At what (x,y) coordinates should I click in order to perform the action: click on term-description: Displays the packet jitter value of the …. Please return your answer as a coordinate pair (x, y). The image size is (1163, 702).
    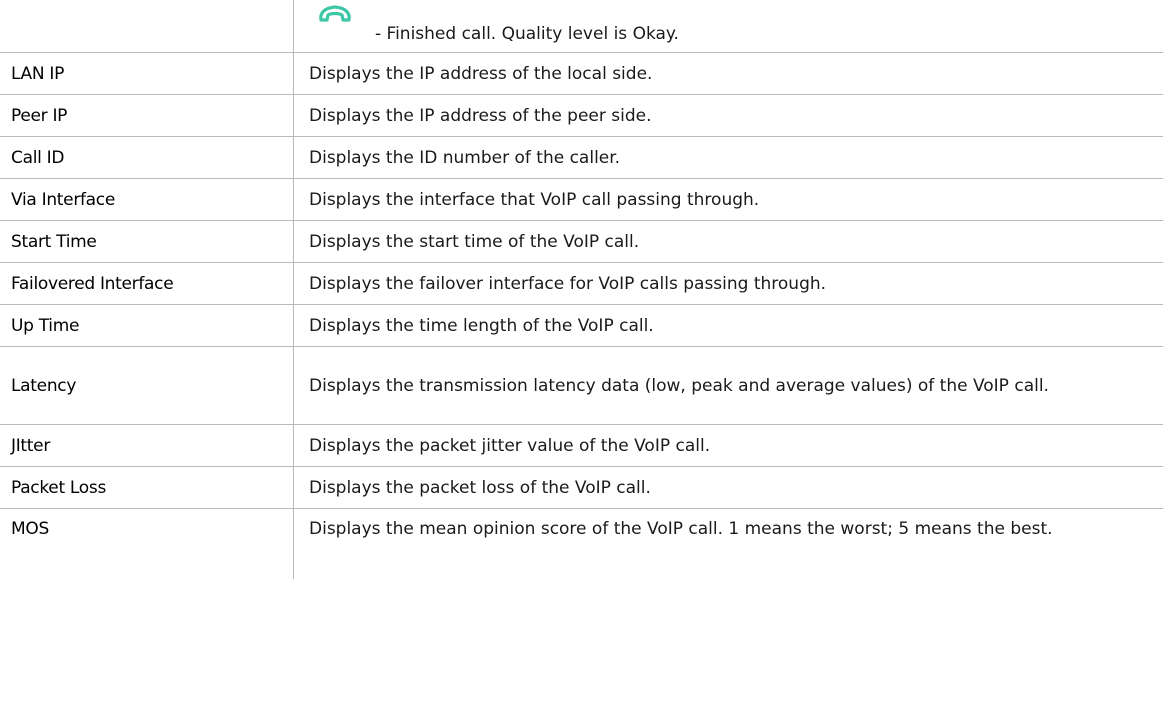
    Looking at the image, I should click on (510, 445).